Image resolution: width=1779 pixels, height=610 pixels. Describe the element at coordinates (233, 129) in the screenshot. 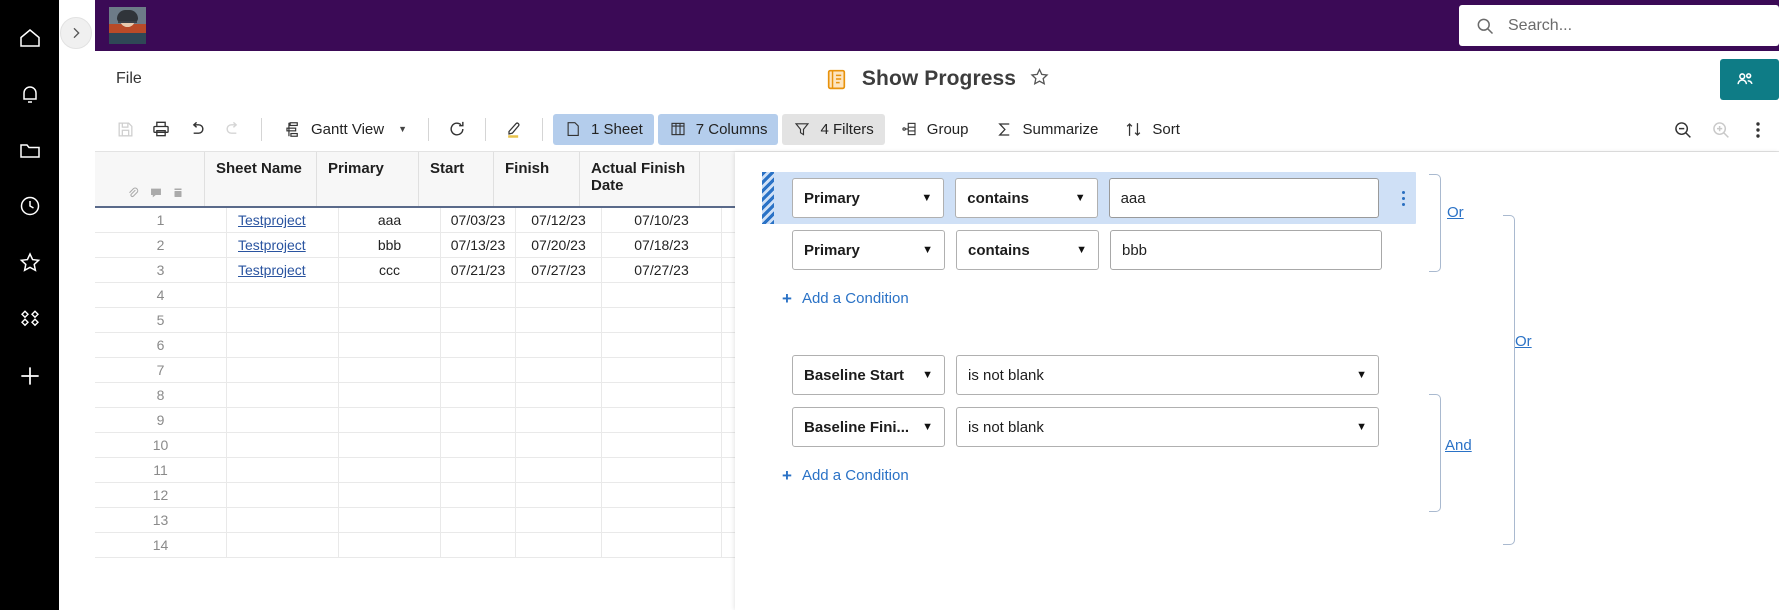

I see `redo-icon` at that location.